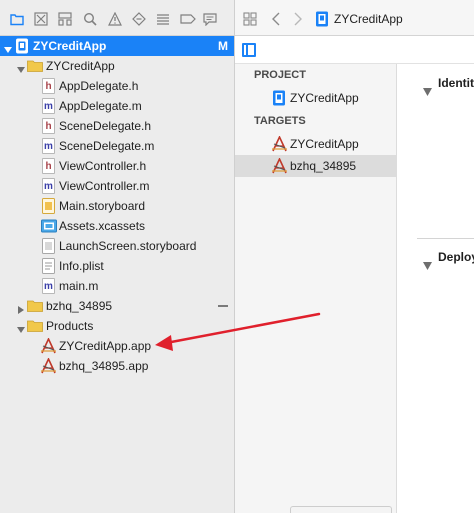  I want to click on navigator-toolbar, so click(117, 18).